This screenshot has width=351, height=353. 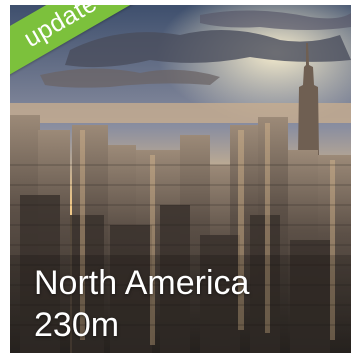 I want to click on tile-caption: North America 230m, so click(x=141, y=304).